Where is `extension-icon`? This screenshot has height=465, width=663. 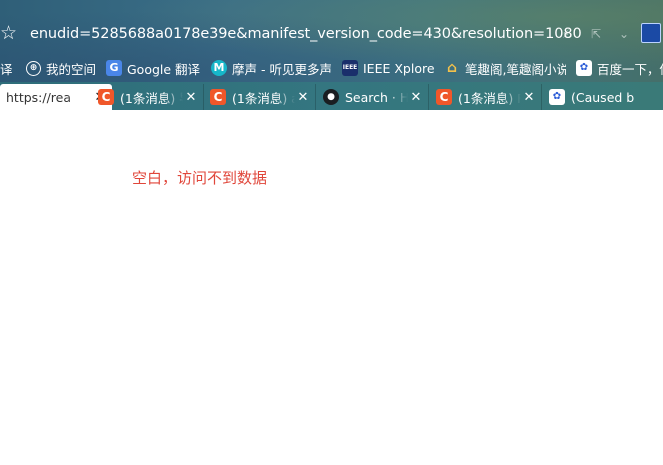 extension-icon is located at coordinates (651, 33).